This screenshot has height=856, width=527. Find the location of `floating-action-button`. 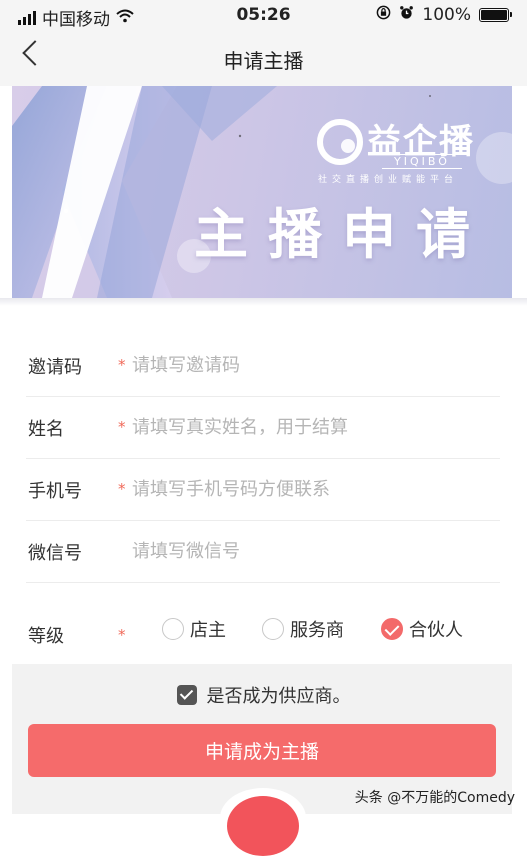

floating-action-button is located at coordinates (263, 822).